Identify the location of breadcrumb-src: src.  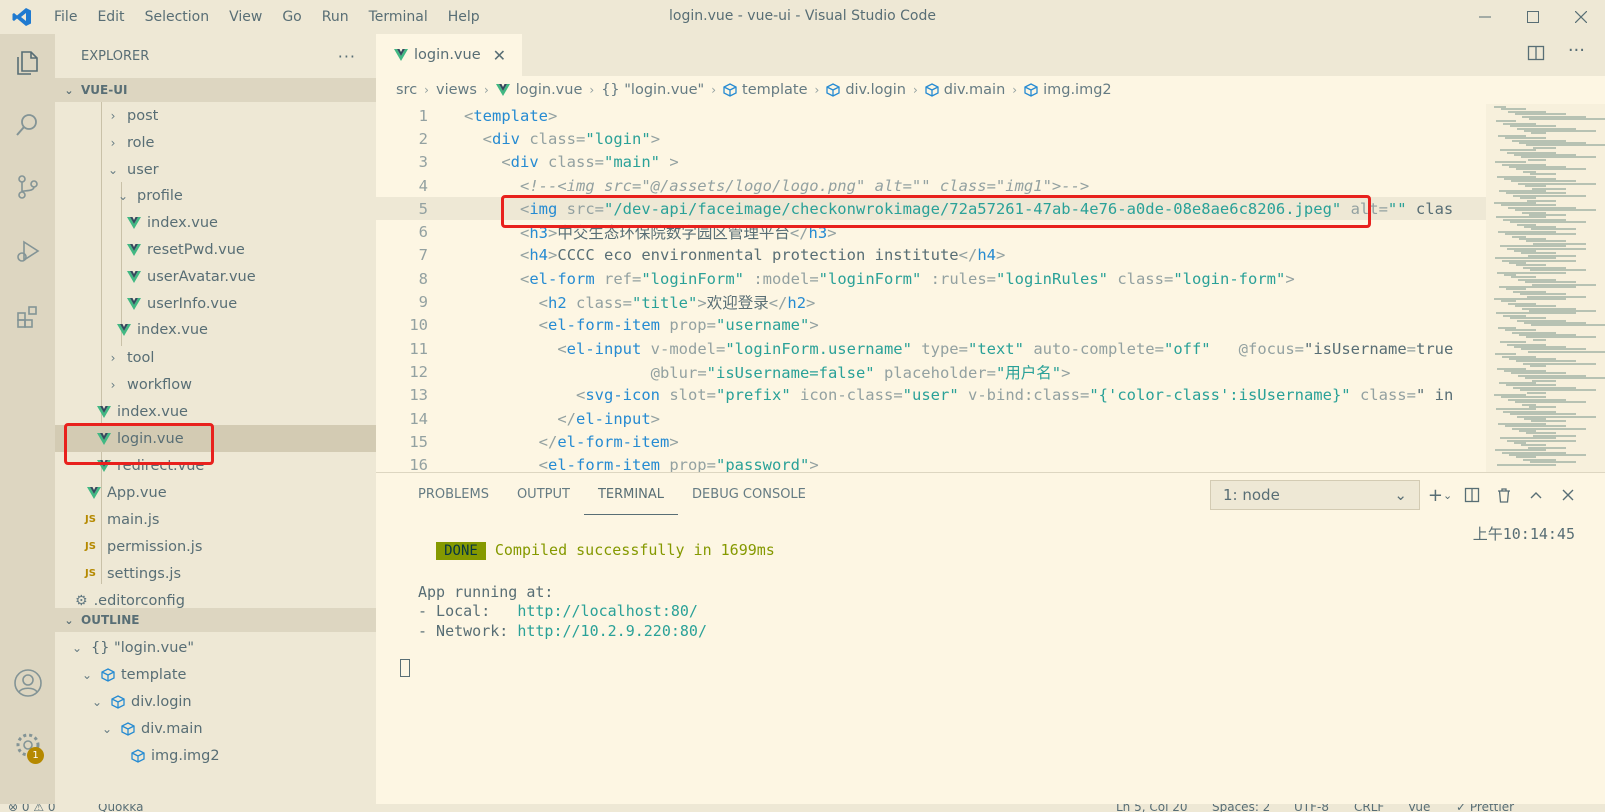
(406, 90).